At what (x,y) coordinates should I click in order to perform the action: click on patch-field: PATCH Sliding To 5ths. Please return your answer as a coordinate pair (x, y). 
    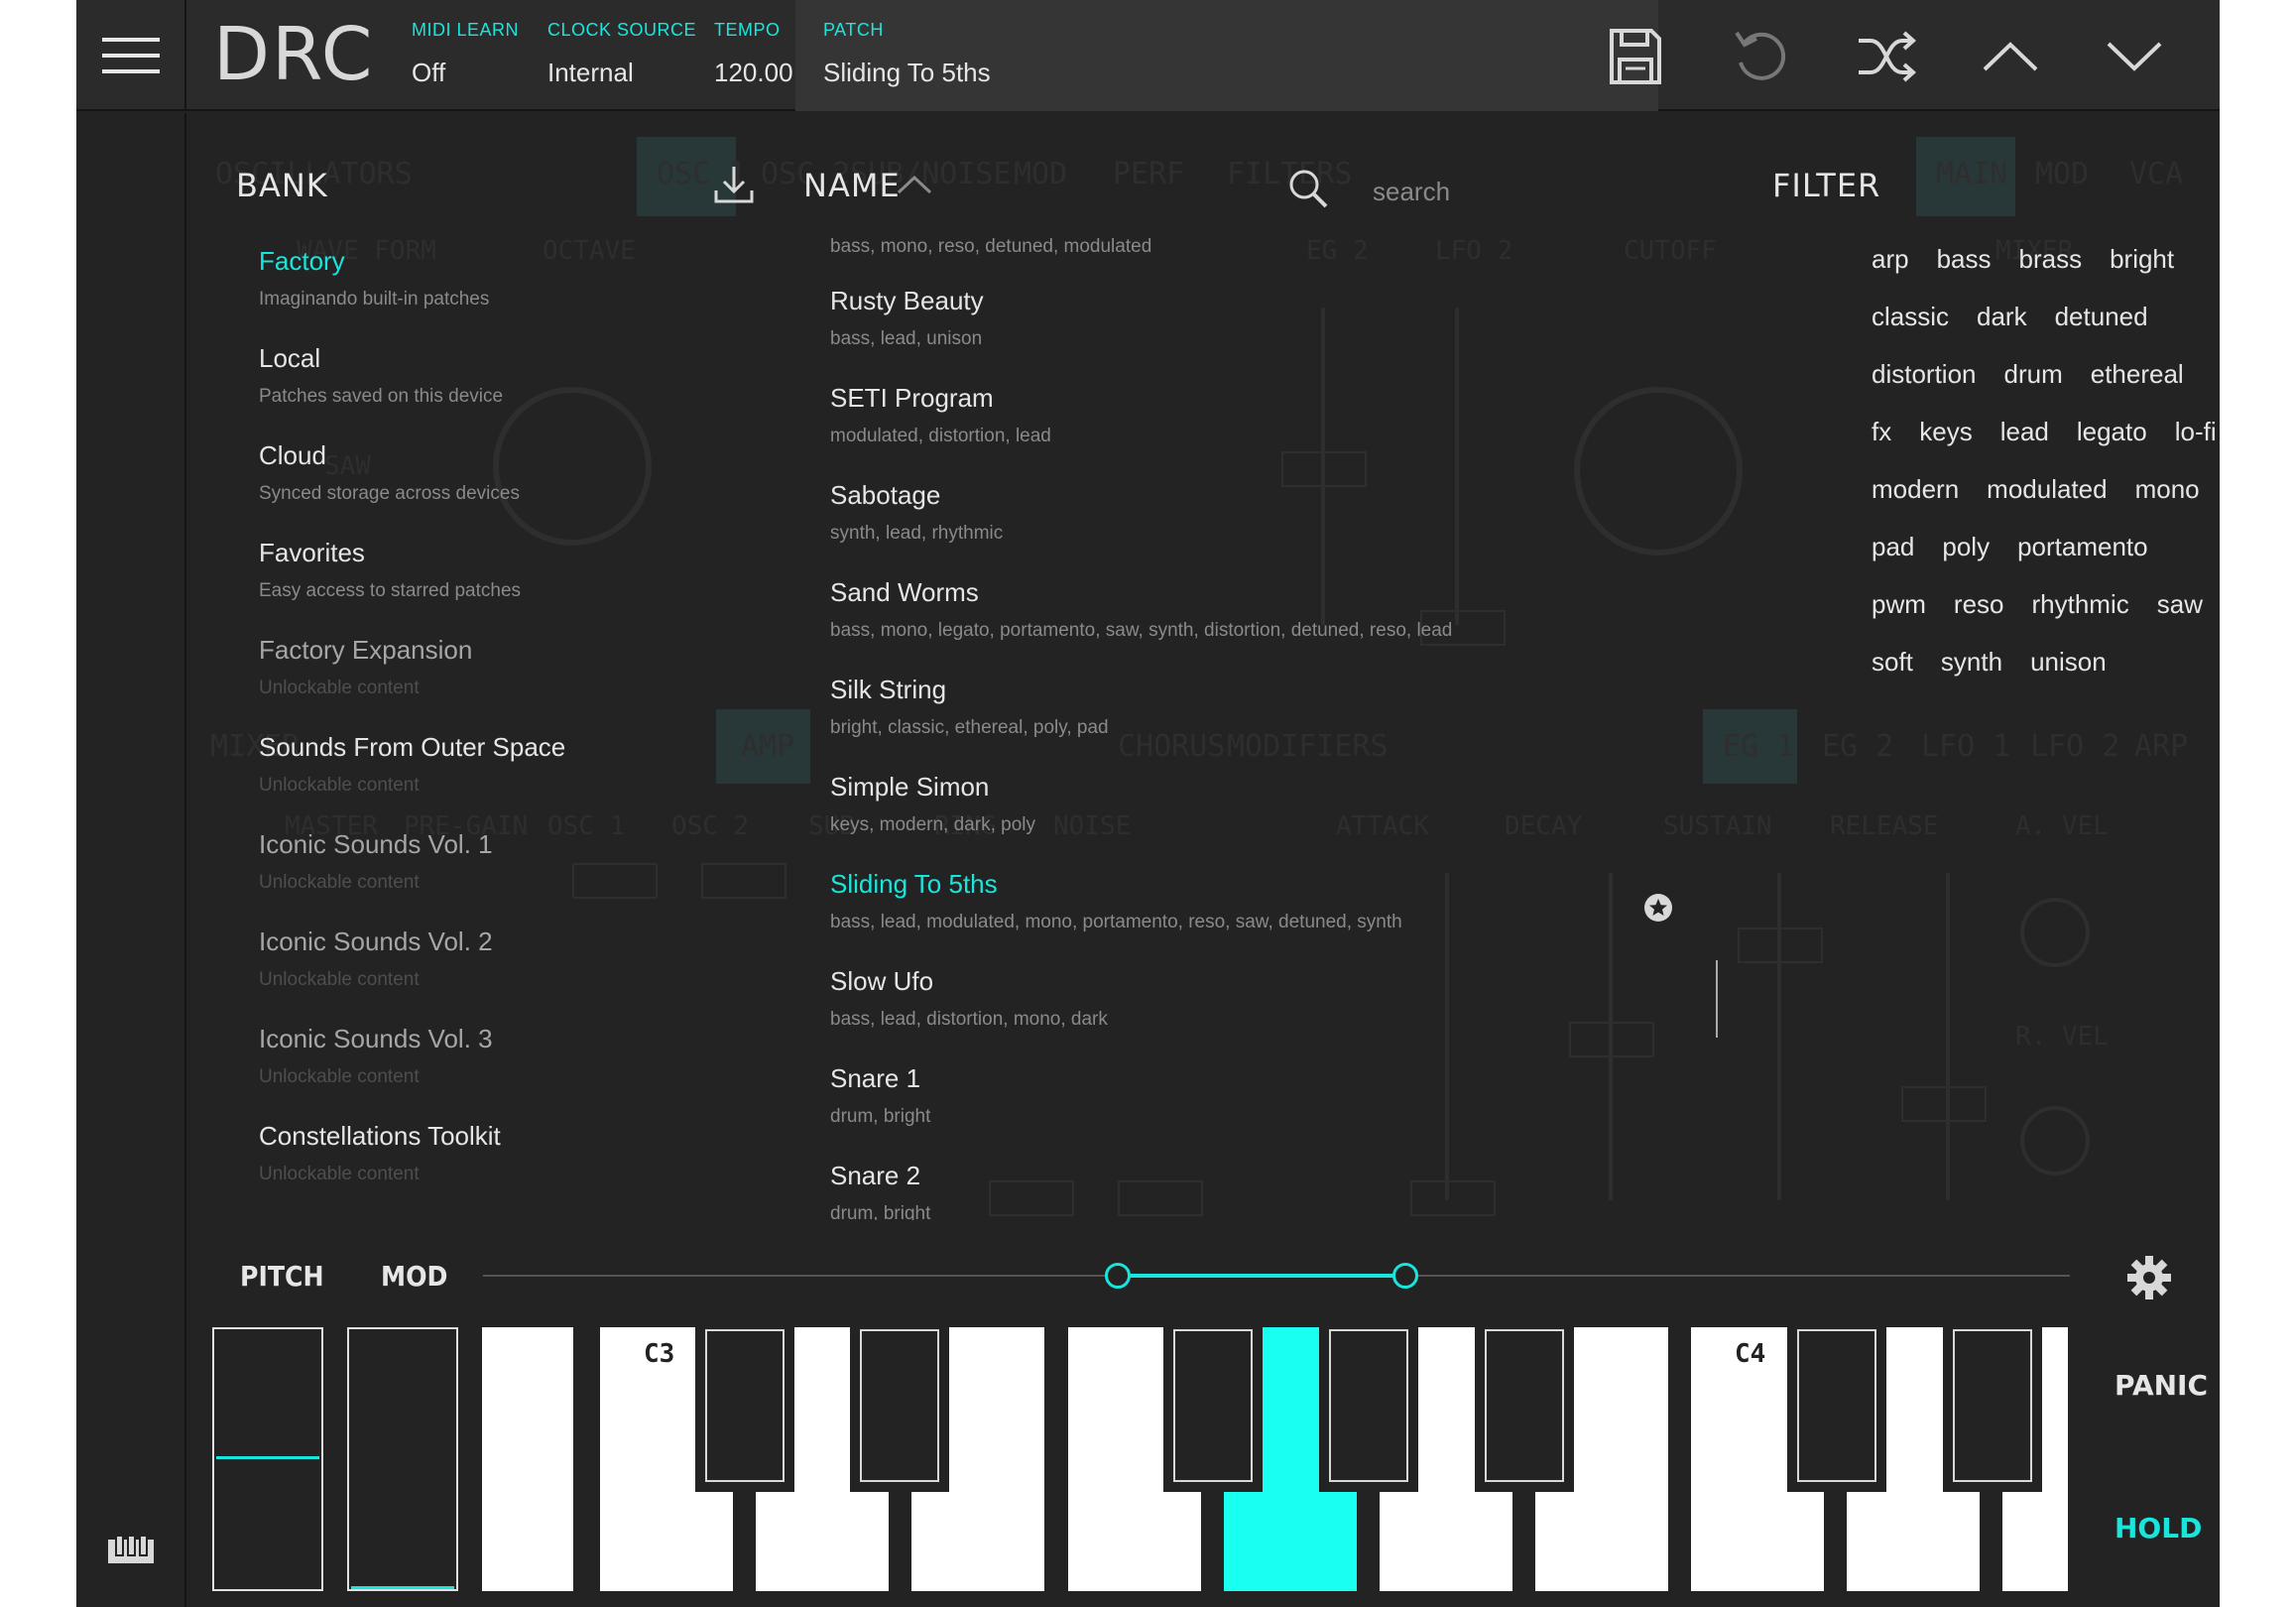
    Looking at the image, I should click on (1226, 55).